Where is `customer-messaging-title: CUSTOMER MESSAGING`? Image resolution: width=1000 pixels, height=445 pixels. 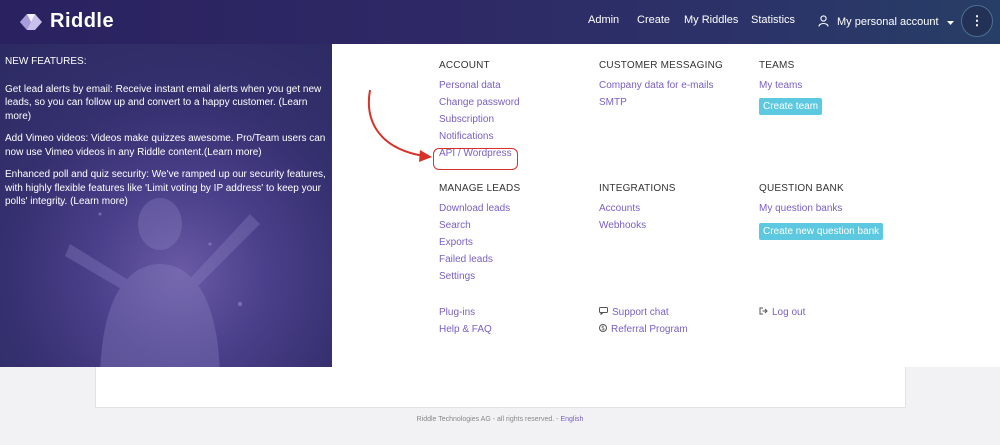 customer-messaging-title: CUSTOMER MESSAGING is located at coordinates (661, 65).